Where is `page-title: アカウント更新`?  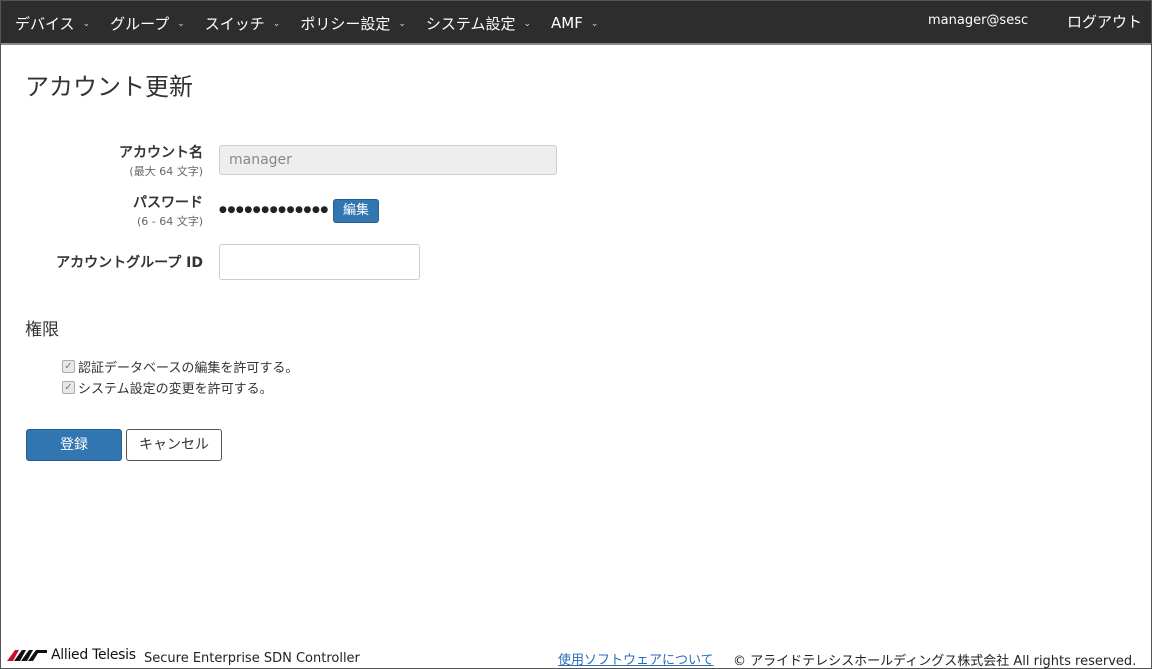
page-title: アカウント更新 is located at coordinates (109, 87).